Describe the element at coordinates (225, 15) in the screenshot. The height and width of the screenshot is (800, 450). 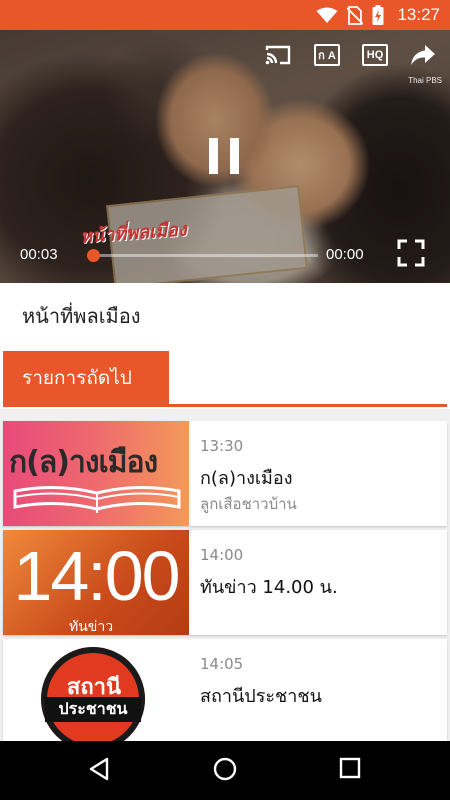
I see `status-bar: 13:27` at that location.